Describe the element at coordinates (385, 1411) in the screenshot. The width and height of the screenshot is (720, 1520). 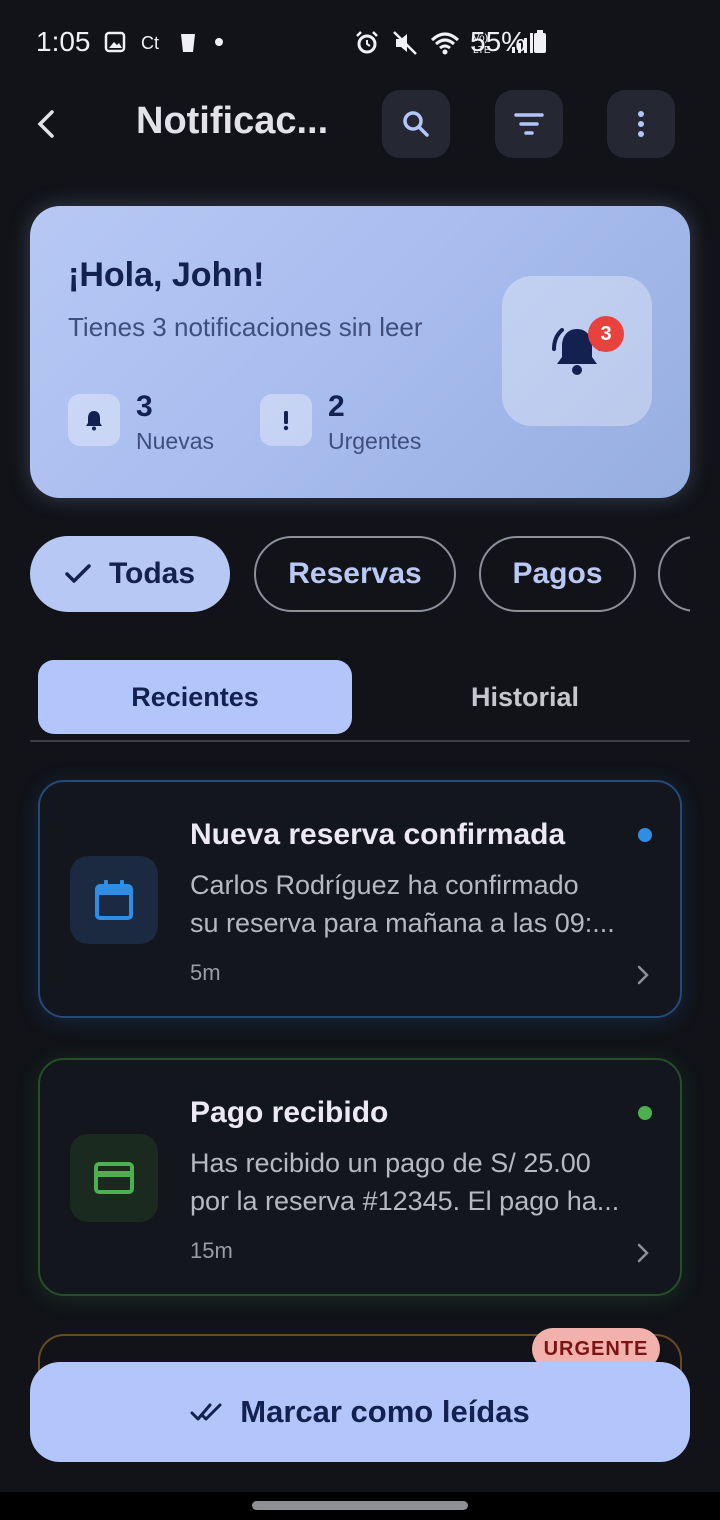
I see `mark-all-read-label: Marcar como leídas` at that location.